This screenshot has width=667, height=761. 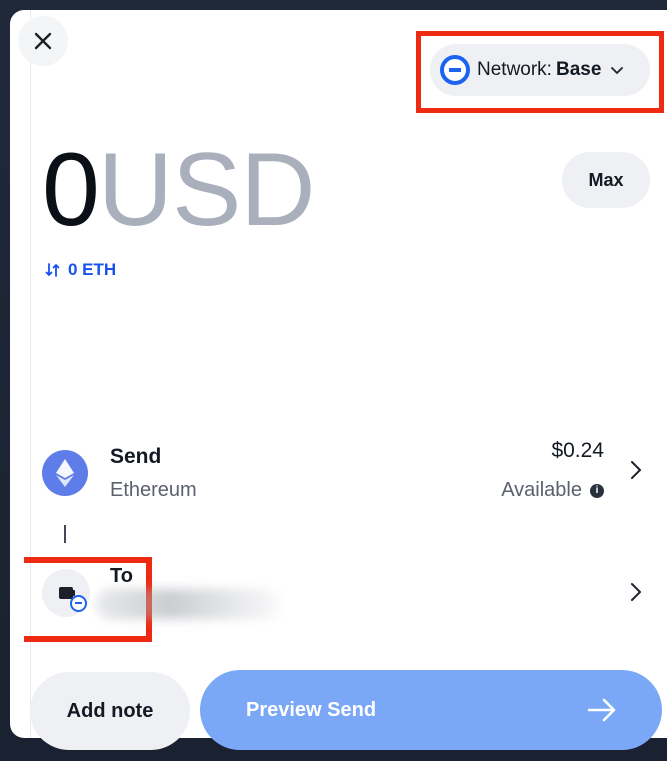 What do you see at coordinates (136, 456) in the screenshot?
I see `send-title: Send` at bounding box center [136, 456].